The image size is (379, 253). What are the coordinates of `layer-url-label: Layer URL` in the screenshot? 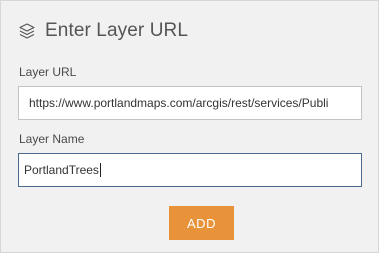 It's located at (48, 72).